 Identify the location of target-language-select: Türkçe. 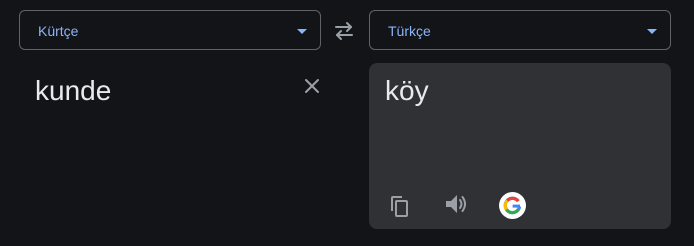
(520, 30).